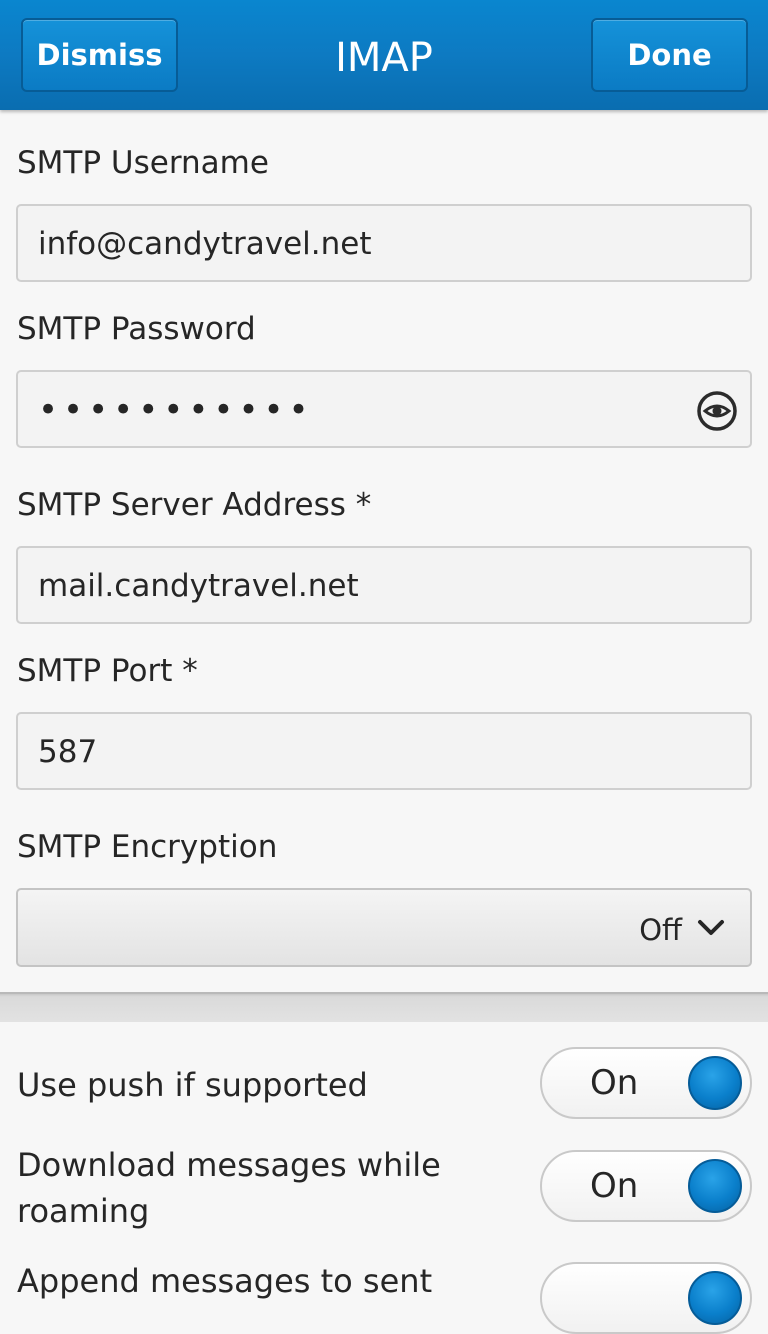 The width and height of the screenshot is (768, 1334). I want to click on smtp-encryption-label: SMTP Encryption, so click(147, 847).